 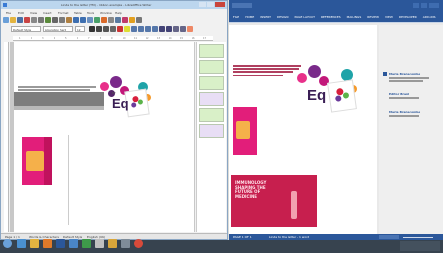 I want to click on chart-icon, so click(x=104, y=20).